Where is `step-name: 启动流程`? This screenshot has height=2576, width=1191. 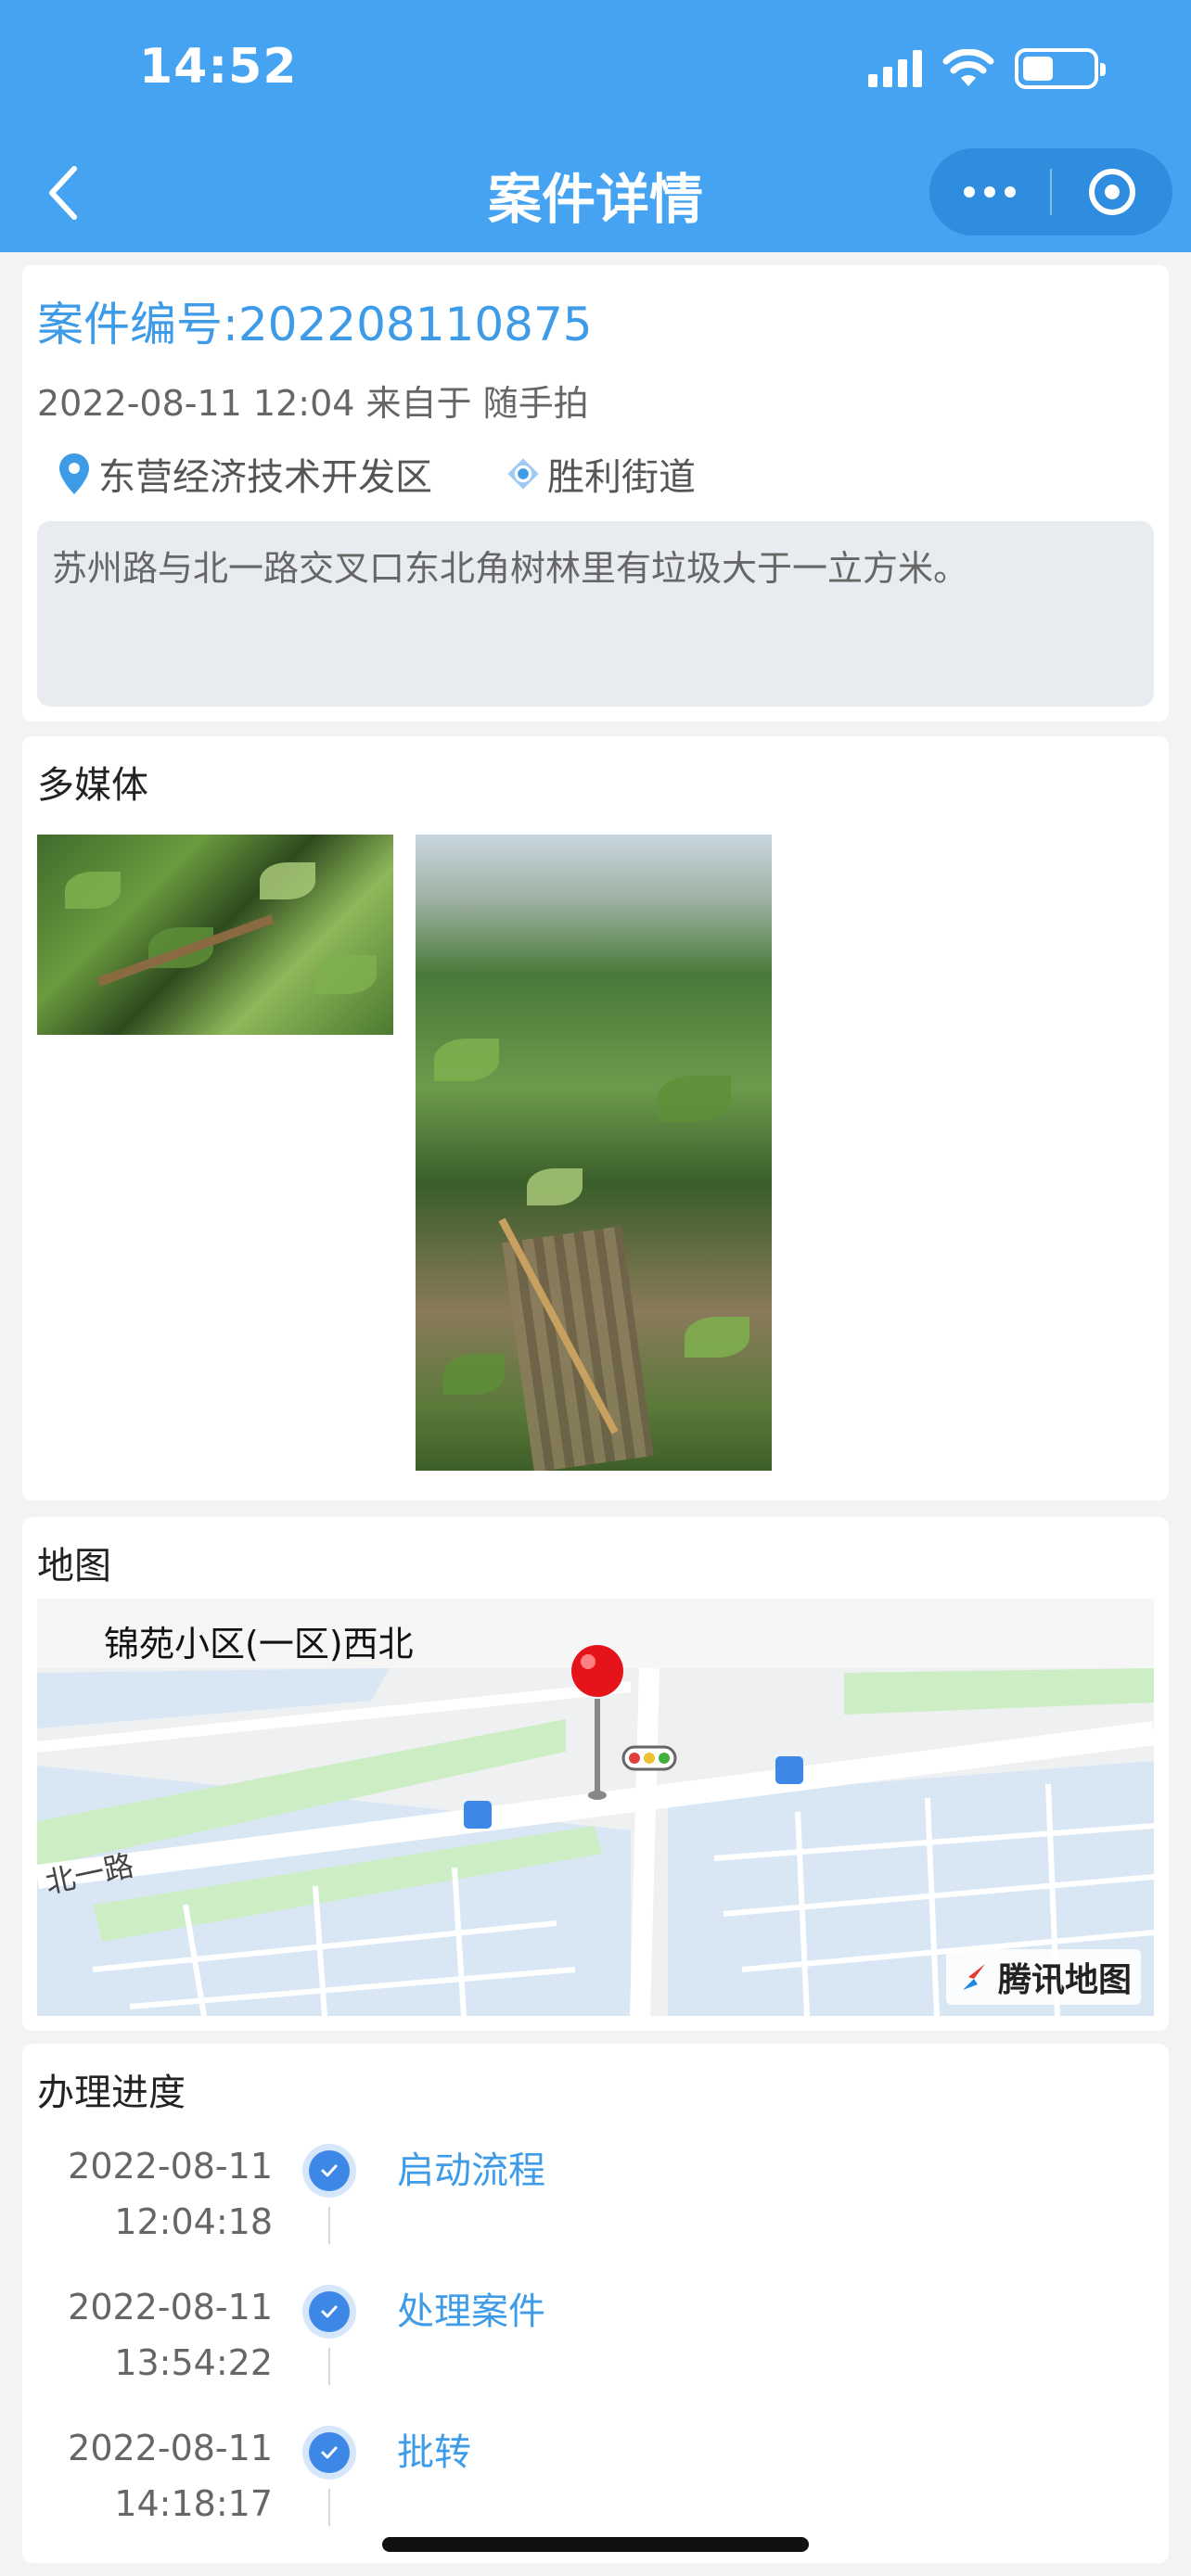 step-name: 启动流程 is located at coordinates (471, 2167).